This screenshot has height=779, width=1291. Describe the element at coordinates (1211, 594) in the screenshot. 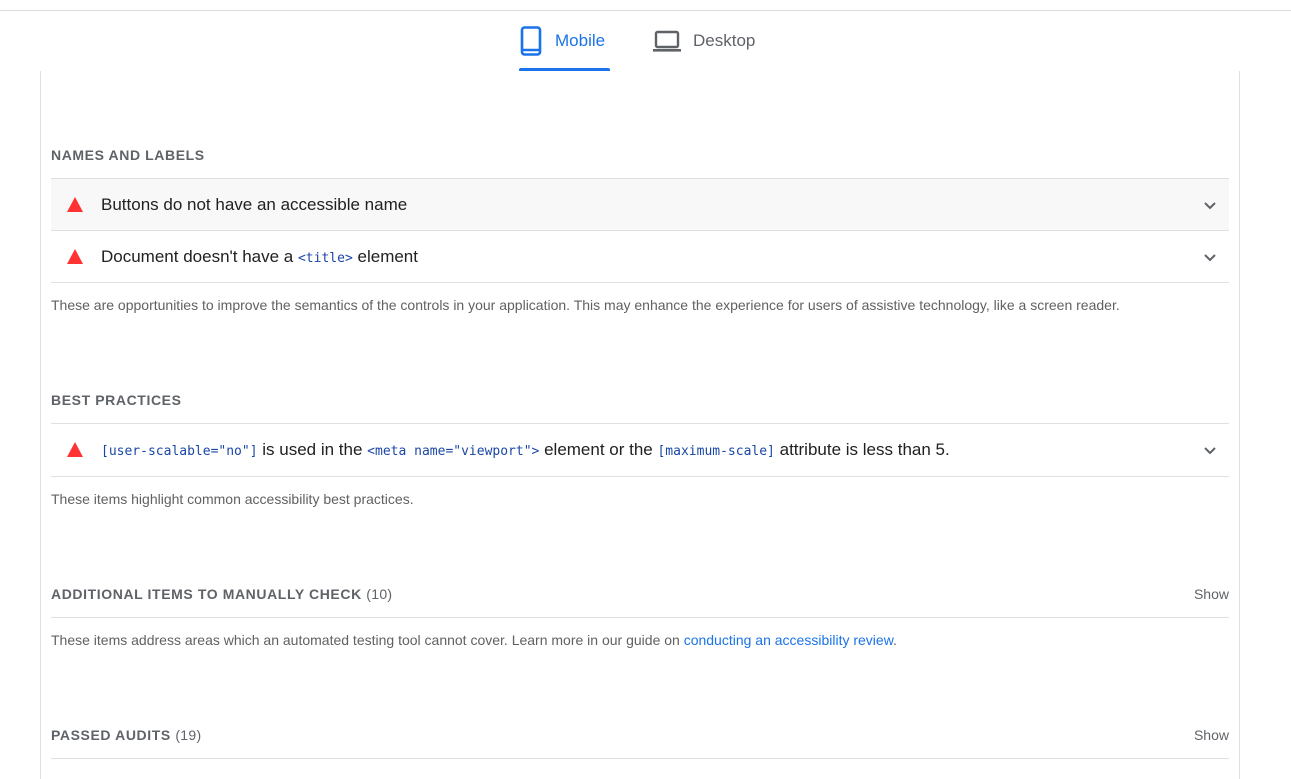

I see `show-manual-button: Show` at that location.